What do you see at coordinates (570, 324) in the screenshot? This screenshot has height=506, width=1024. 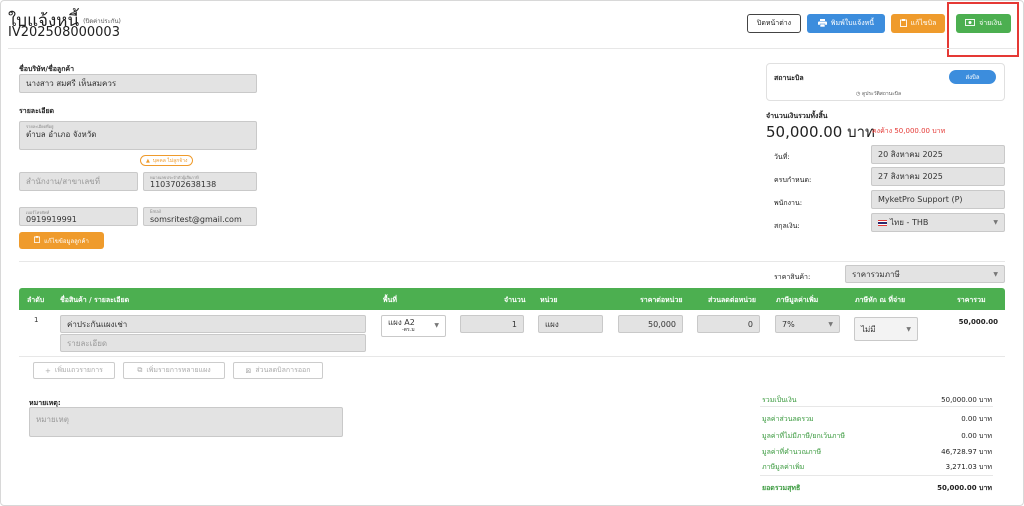 I see `unit-field: แผง` at bounding box center [570, 324].